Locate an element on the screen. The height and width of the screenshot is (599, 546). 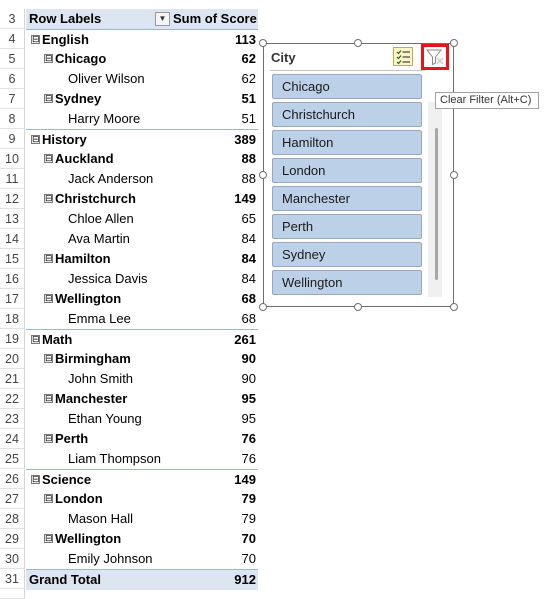
slicer-item-christchurch: Christchurch is located at coordinates (347, 114).